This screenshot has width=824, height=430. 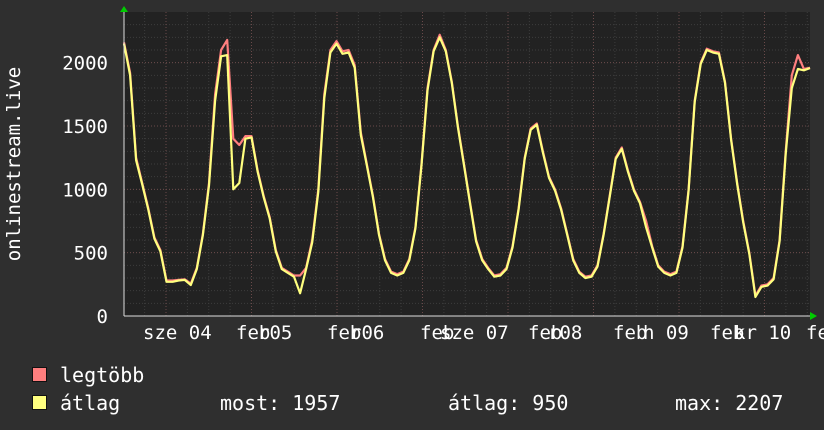 I want to click on x-tick-label: kr 10, so click(x=762, y=333).